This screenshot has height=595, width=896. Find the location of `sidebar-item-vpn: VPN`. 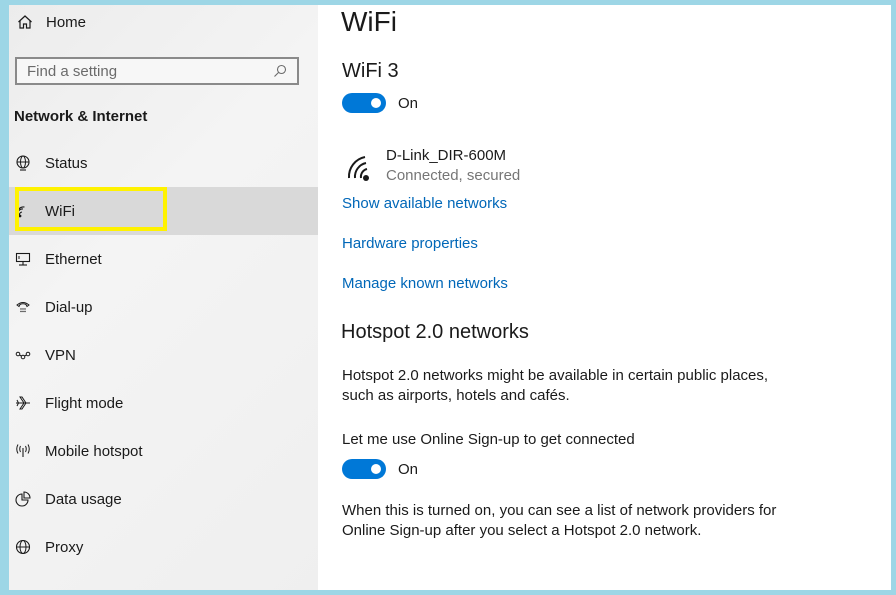

sidebar-item-vpn: VPN is located at coordinates (163, 355).